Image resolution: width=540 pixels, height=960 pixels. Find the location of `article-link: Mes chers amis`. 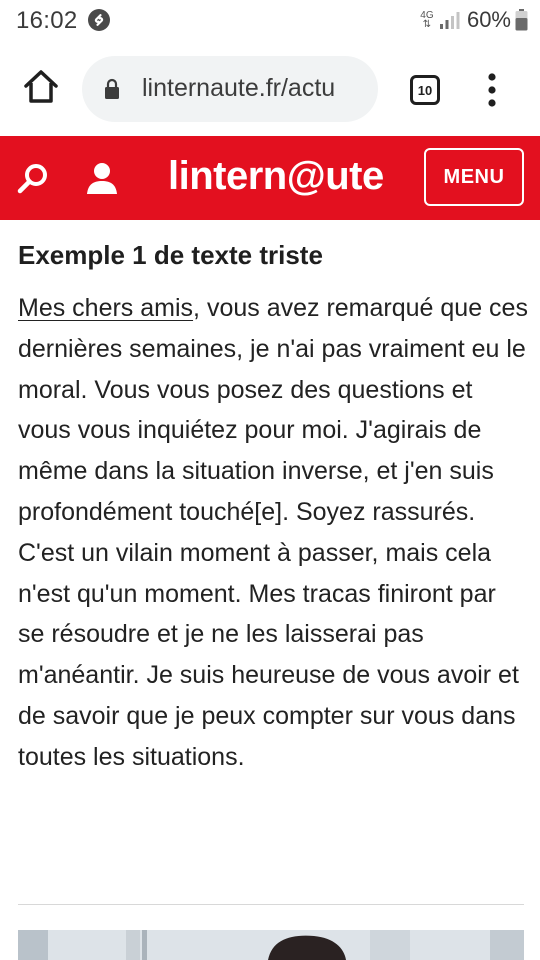

article-link: Mes chers amis is located at coordinates (105, 308).